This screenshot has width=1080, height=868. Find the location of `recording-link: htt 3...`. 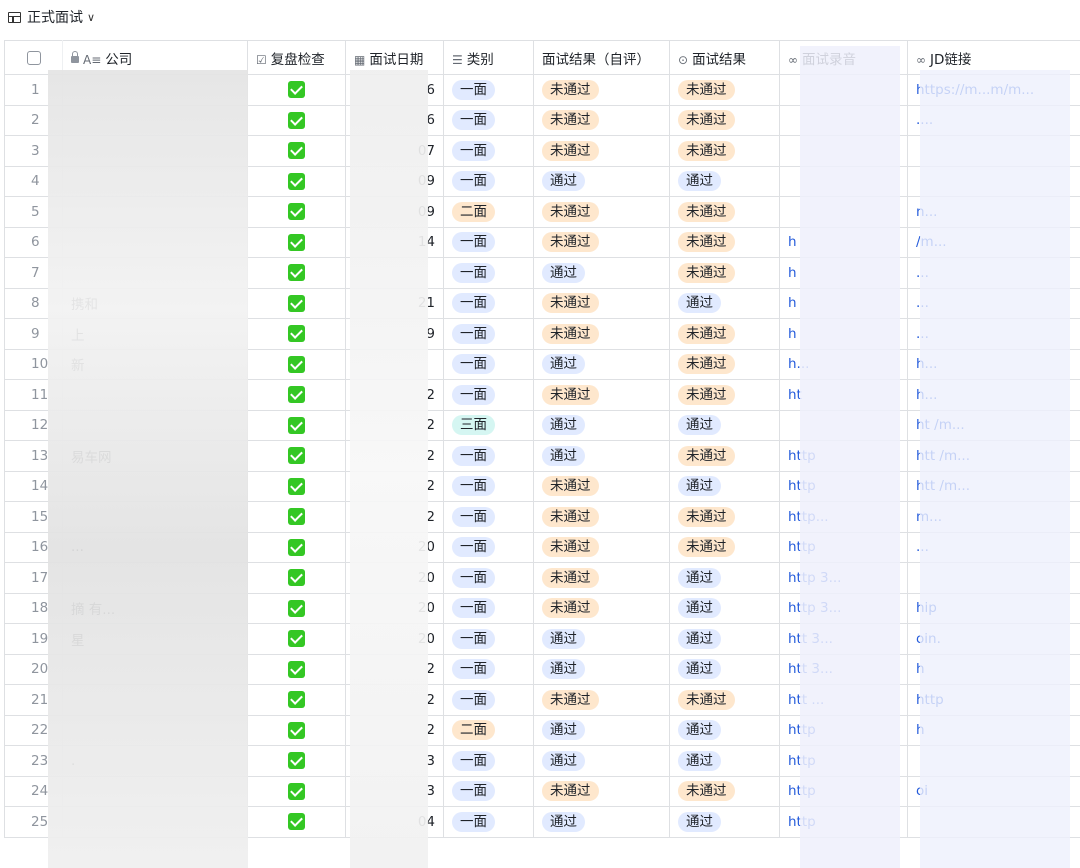

recording-link: htt 3... is located at coordinates (810, 669).